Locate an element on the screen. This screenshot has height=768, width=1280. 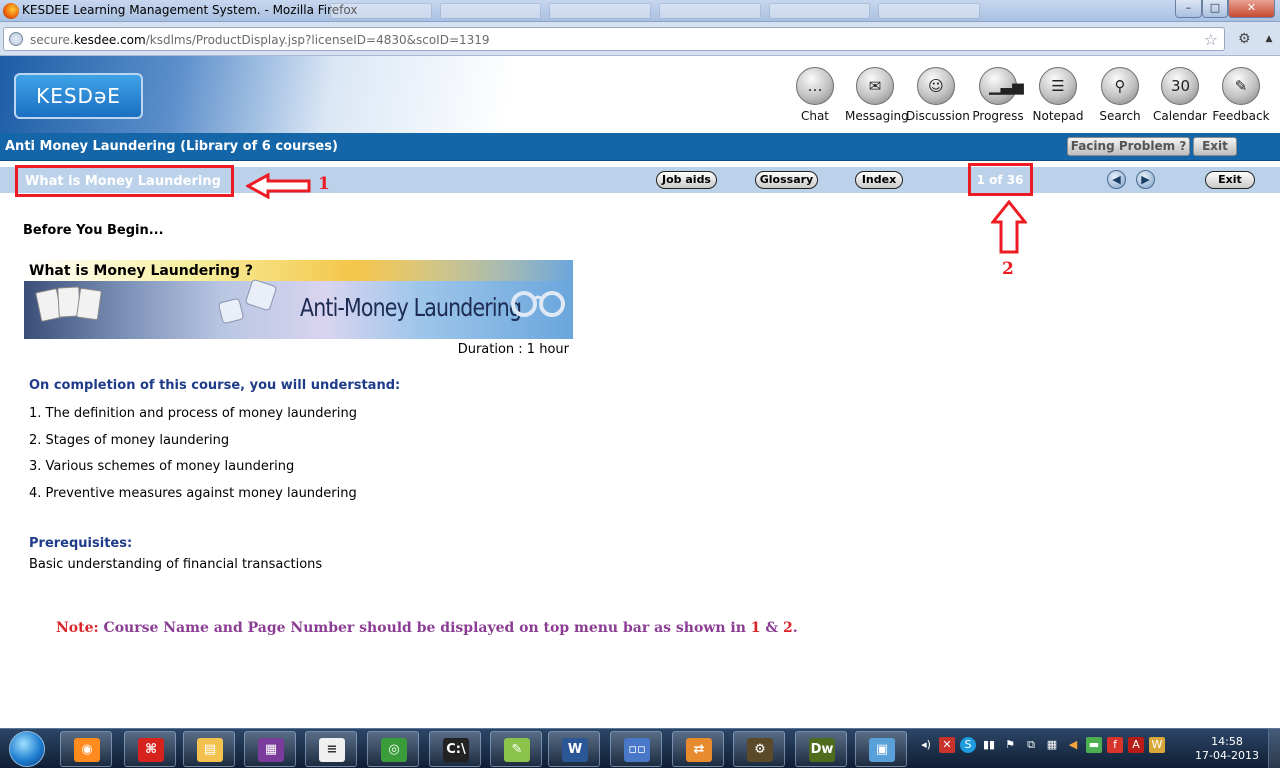
taskbar-photo-viewer-button: ▣ is located at coordinates (881, 749).